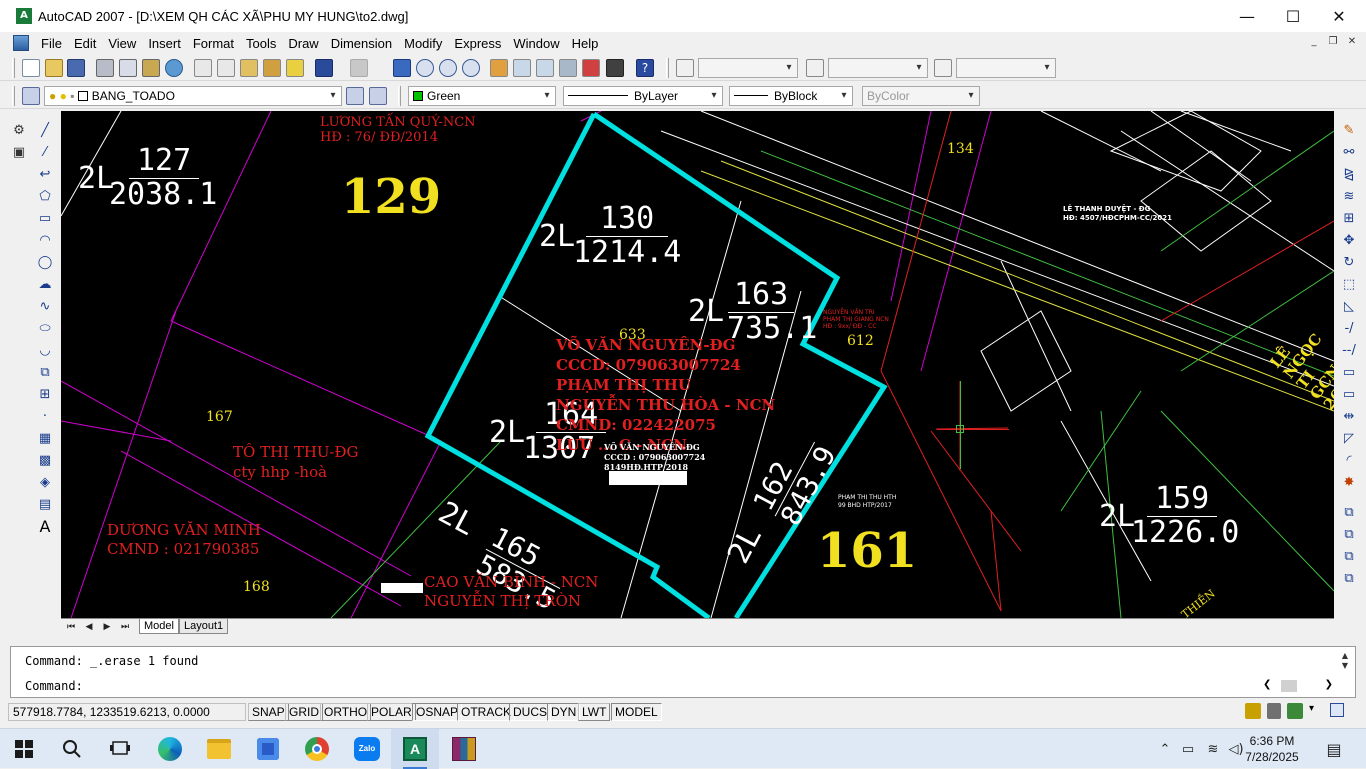  I want to click on text-style-icon, so click(685, 68).